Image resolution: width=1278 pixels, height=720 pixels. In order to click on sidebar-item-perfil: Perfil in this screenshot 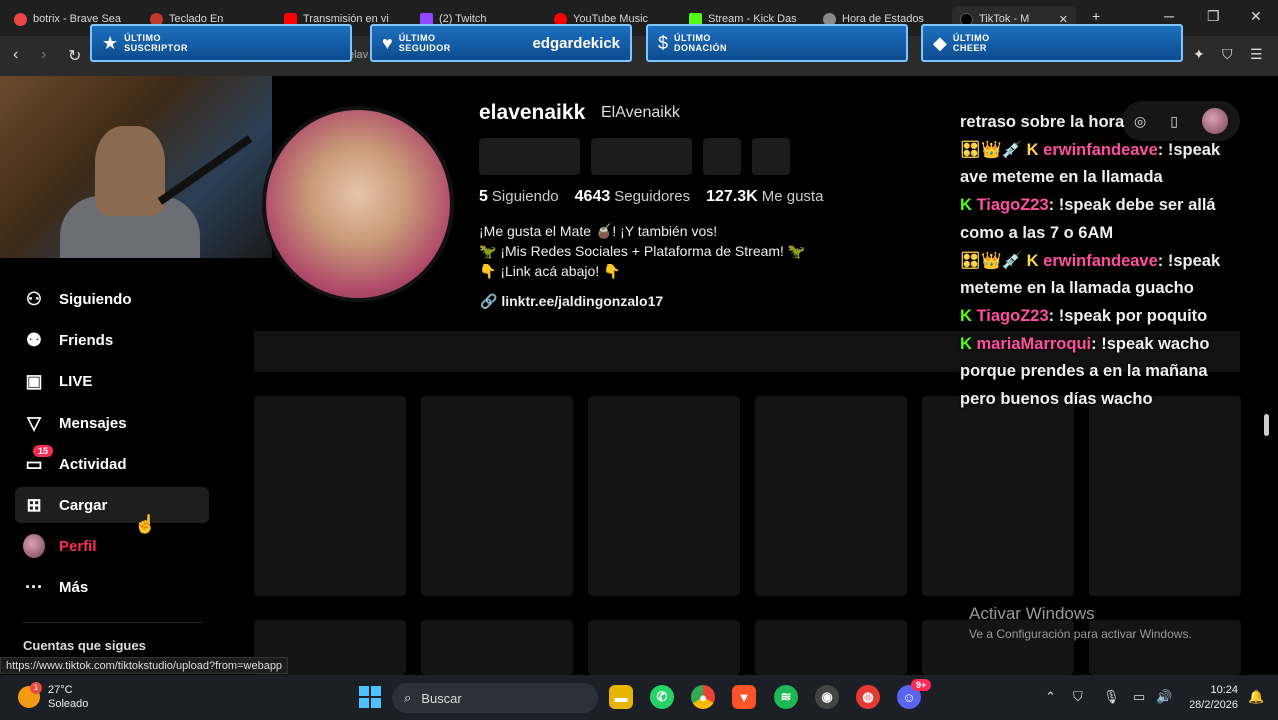, I will do `click(112, 546)`.